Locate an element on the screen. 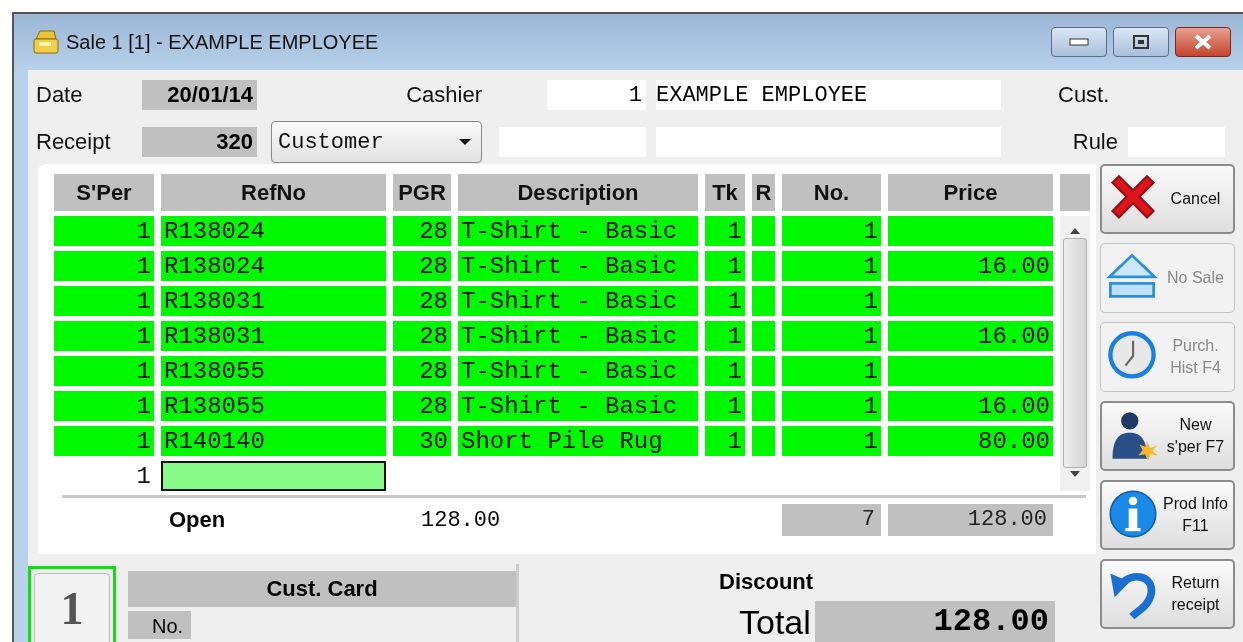 The width and height of the screenshot is (1243, 642). minimize-button is located at coordinates (1079, 42).